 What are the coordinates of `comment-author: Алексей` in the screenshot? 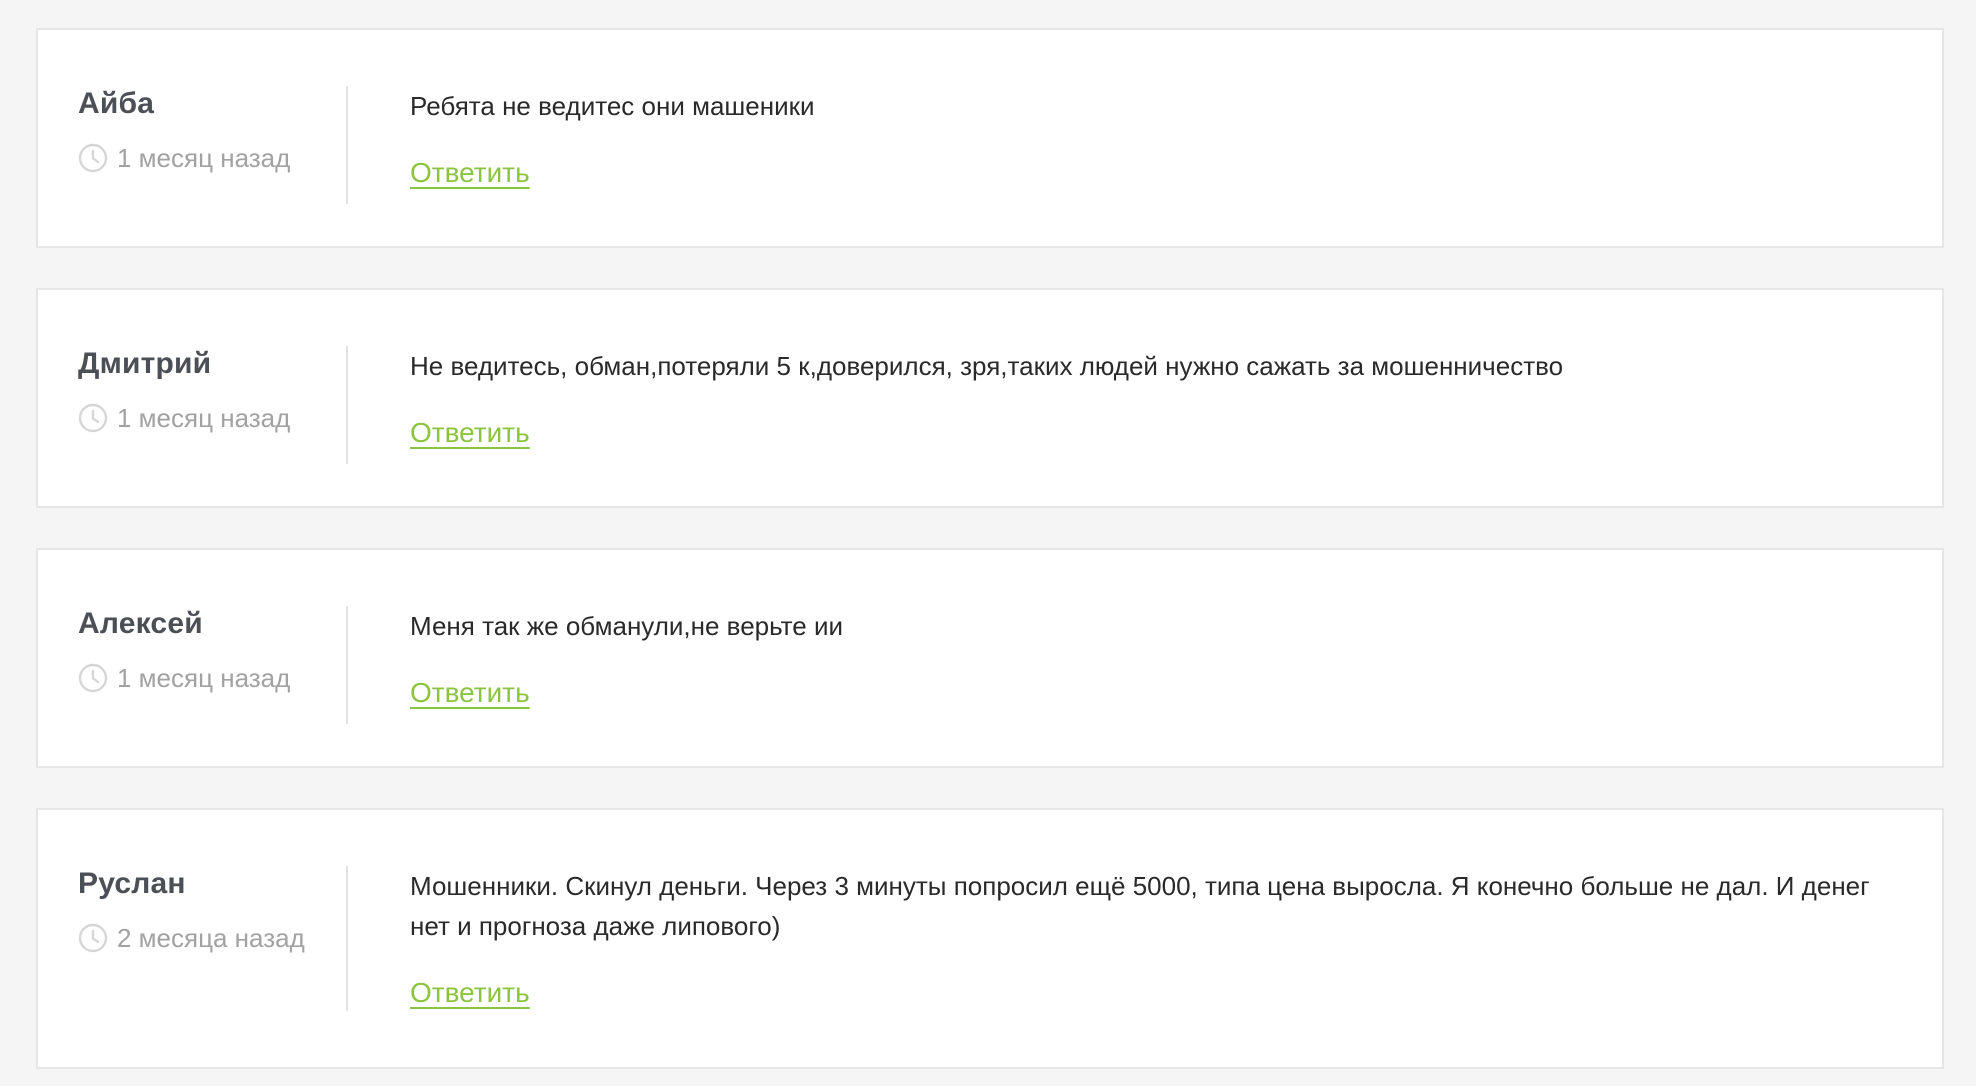 It's located at (140, 623).